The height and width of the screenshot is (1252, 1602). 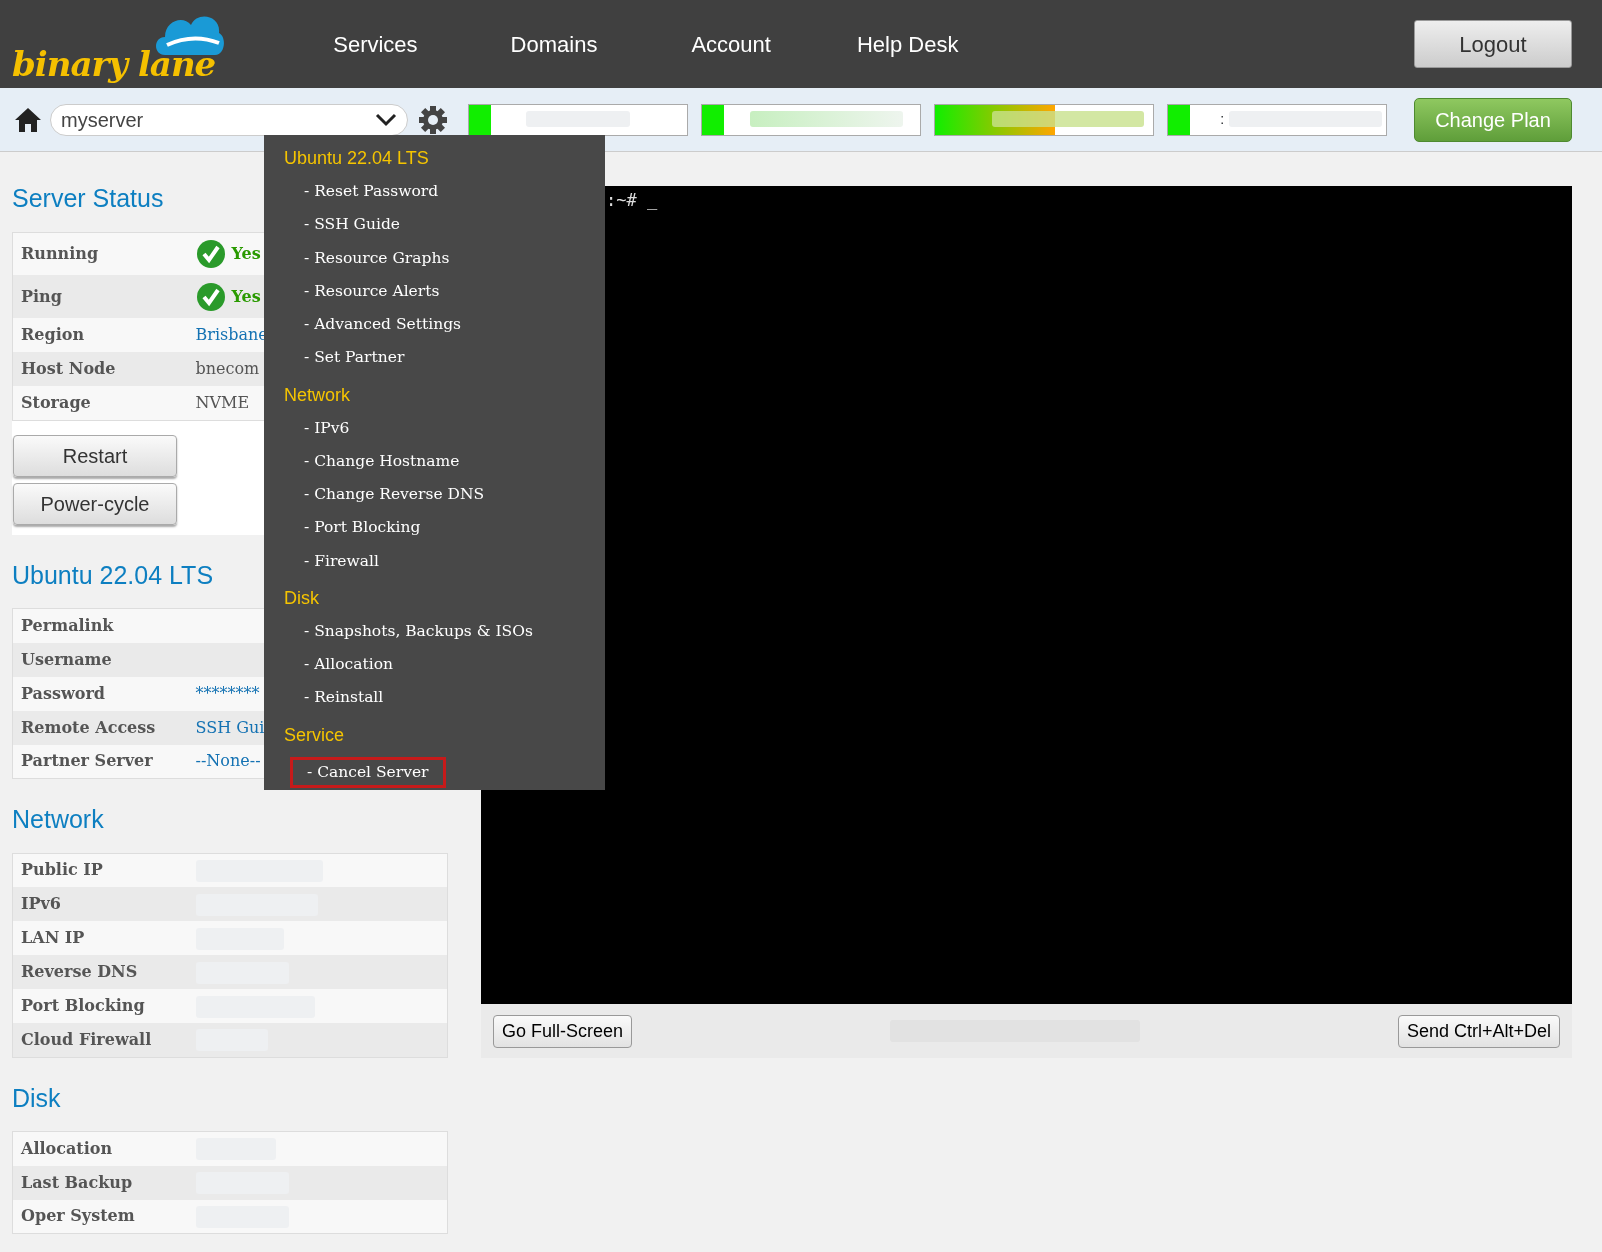 I want to click on action-button: Power-cycle, so click(x=95, y=503).